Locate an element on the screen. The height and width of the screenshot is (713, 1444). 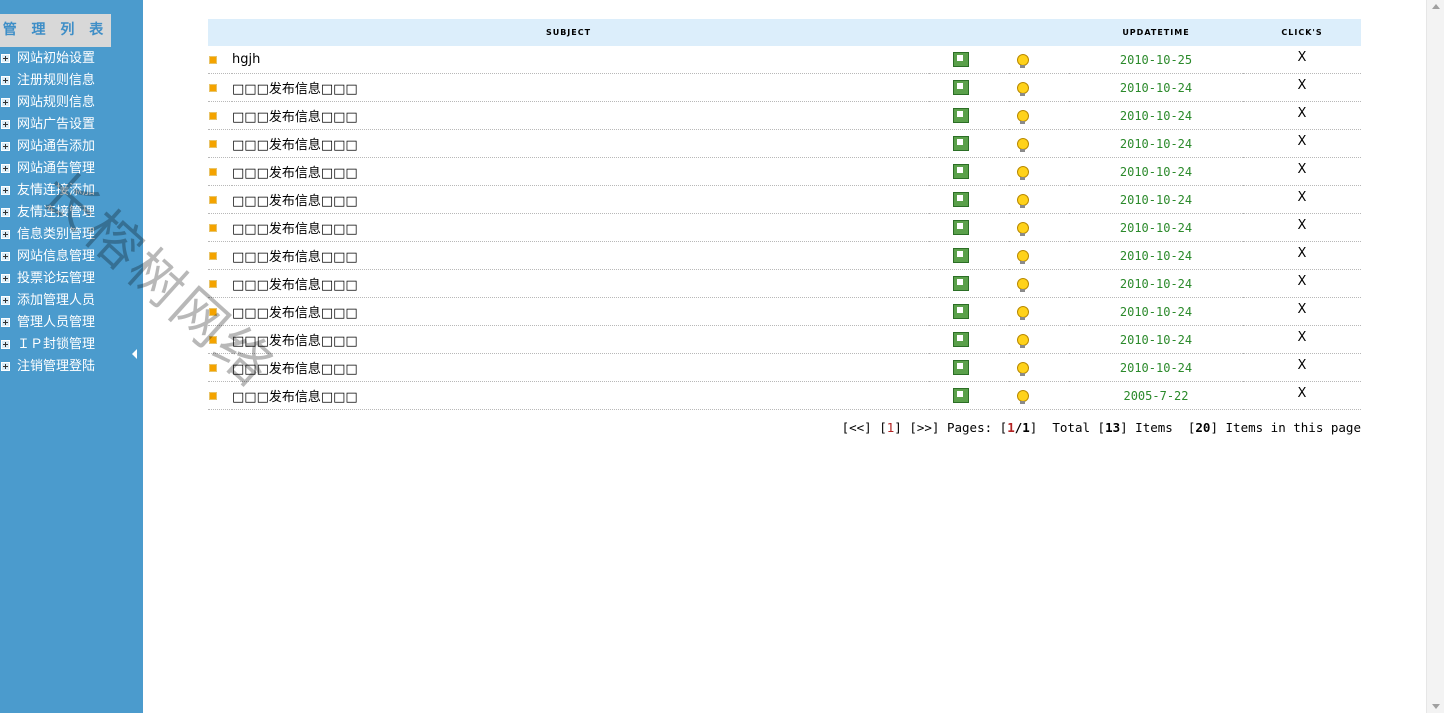
scroll-up-arrow-icon is located at coordinates (1436, 6).